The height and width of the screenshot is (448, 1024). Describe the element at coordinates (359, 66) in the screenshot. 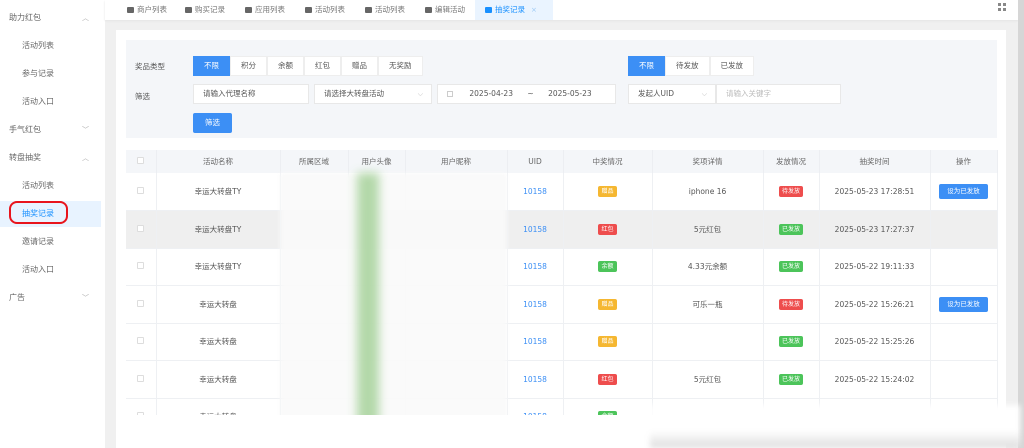

I see `prize-type-option: 赠品` at that location.